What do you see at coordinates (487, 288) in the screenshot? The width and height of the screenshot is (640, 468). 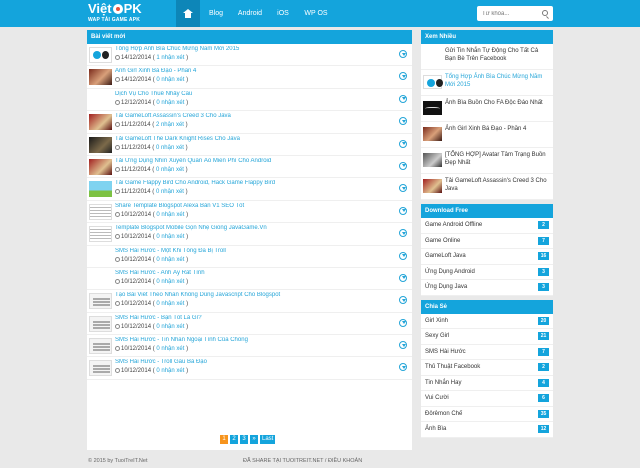 I see `category-item: Ứng Dụng Java 3` at bounding box center [487, 288].